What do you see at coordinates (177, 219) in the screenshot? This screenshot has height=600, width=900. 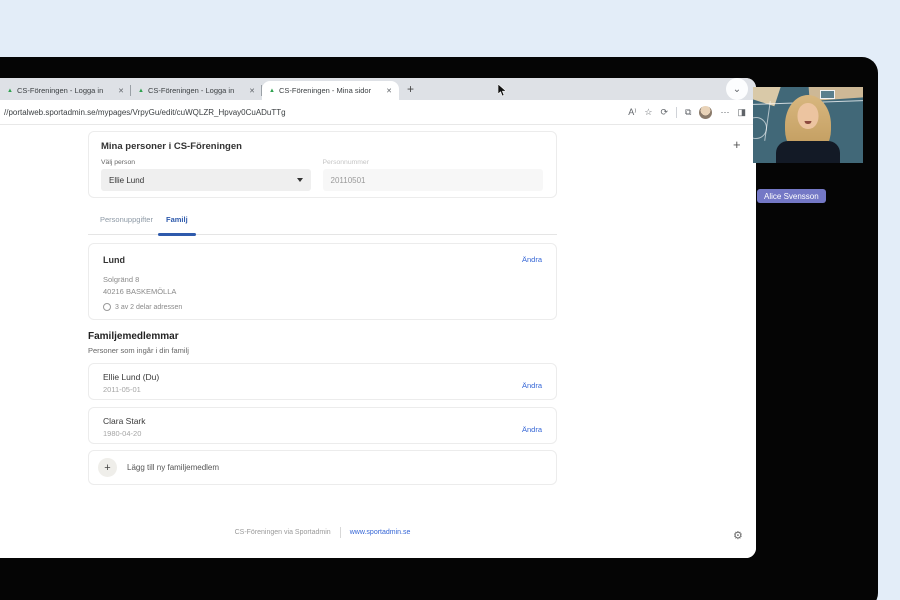 I see `tab-familj: Familj` at bounding box center [177, 219].